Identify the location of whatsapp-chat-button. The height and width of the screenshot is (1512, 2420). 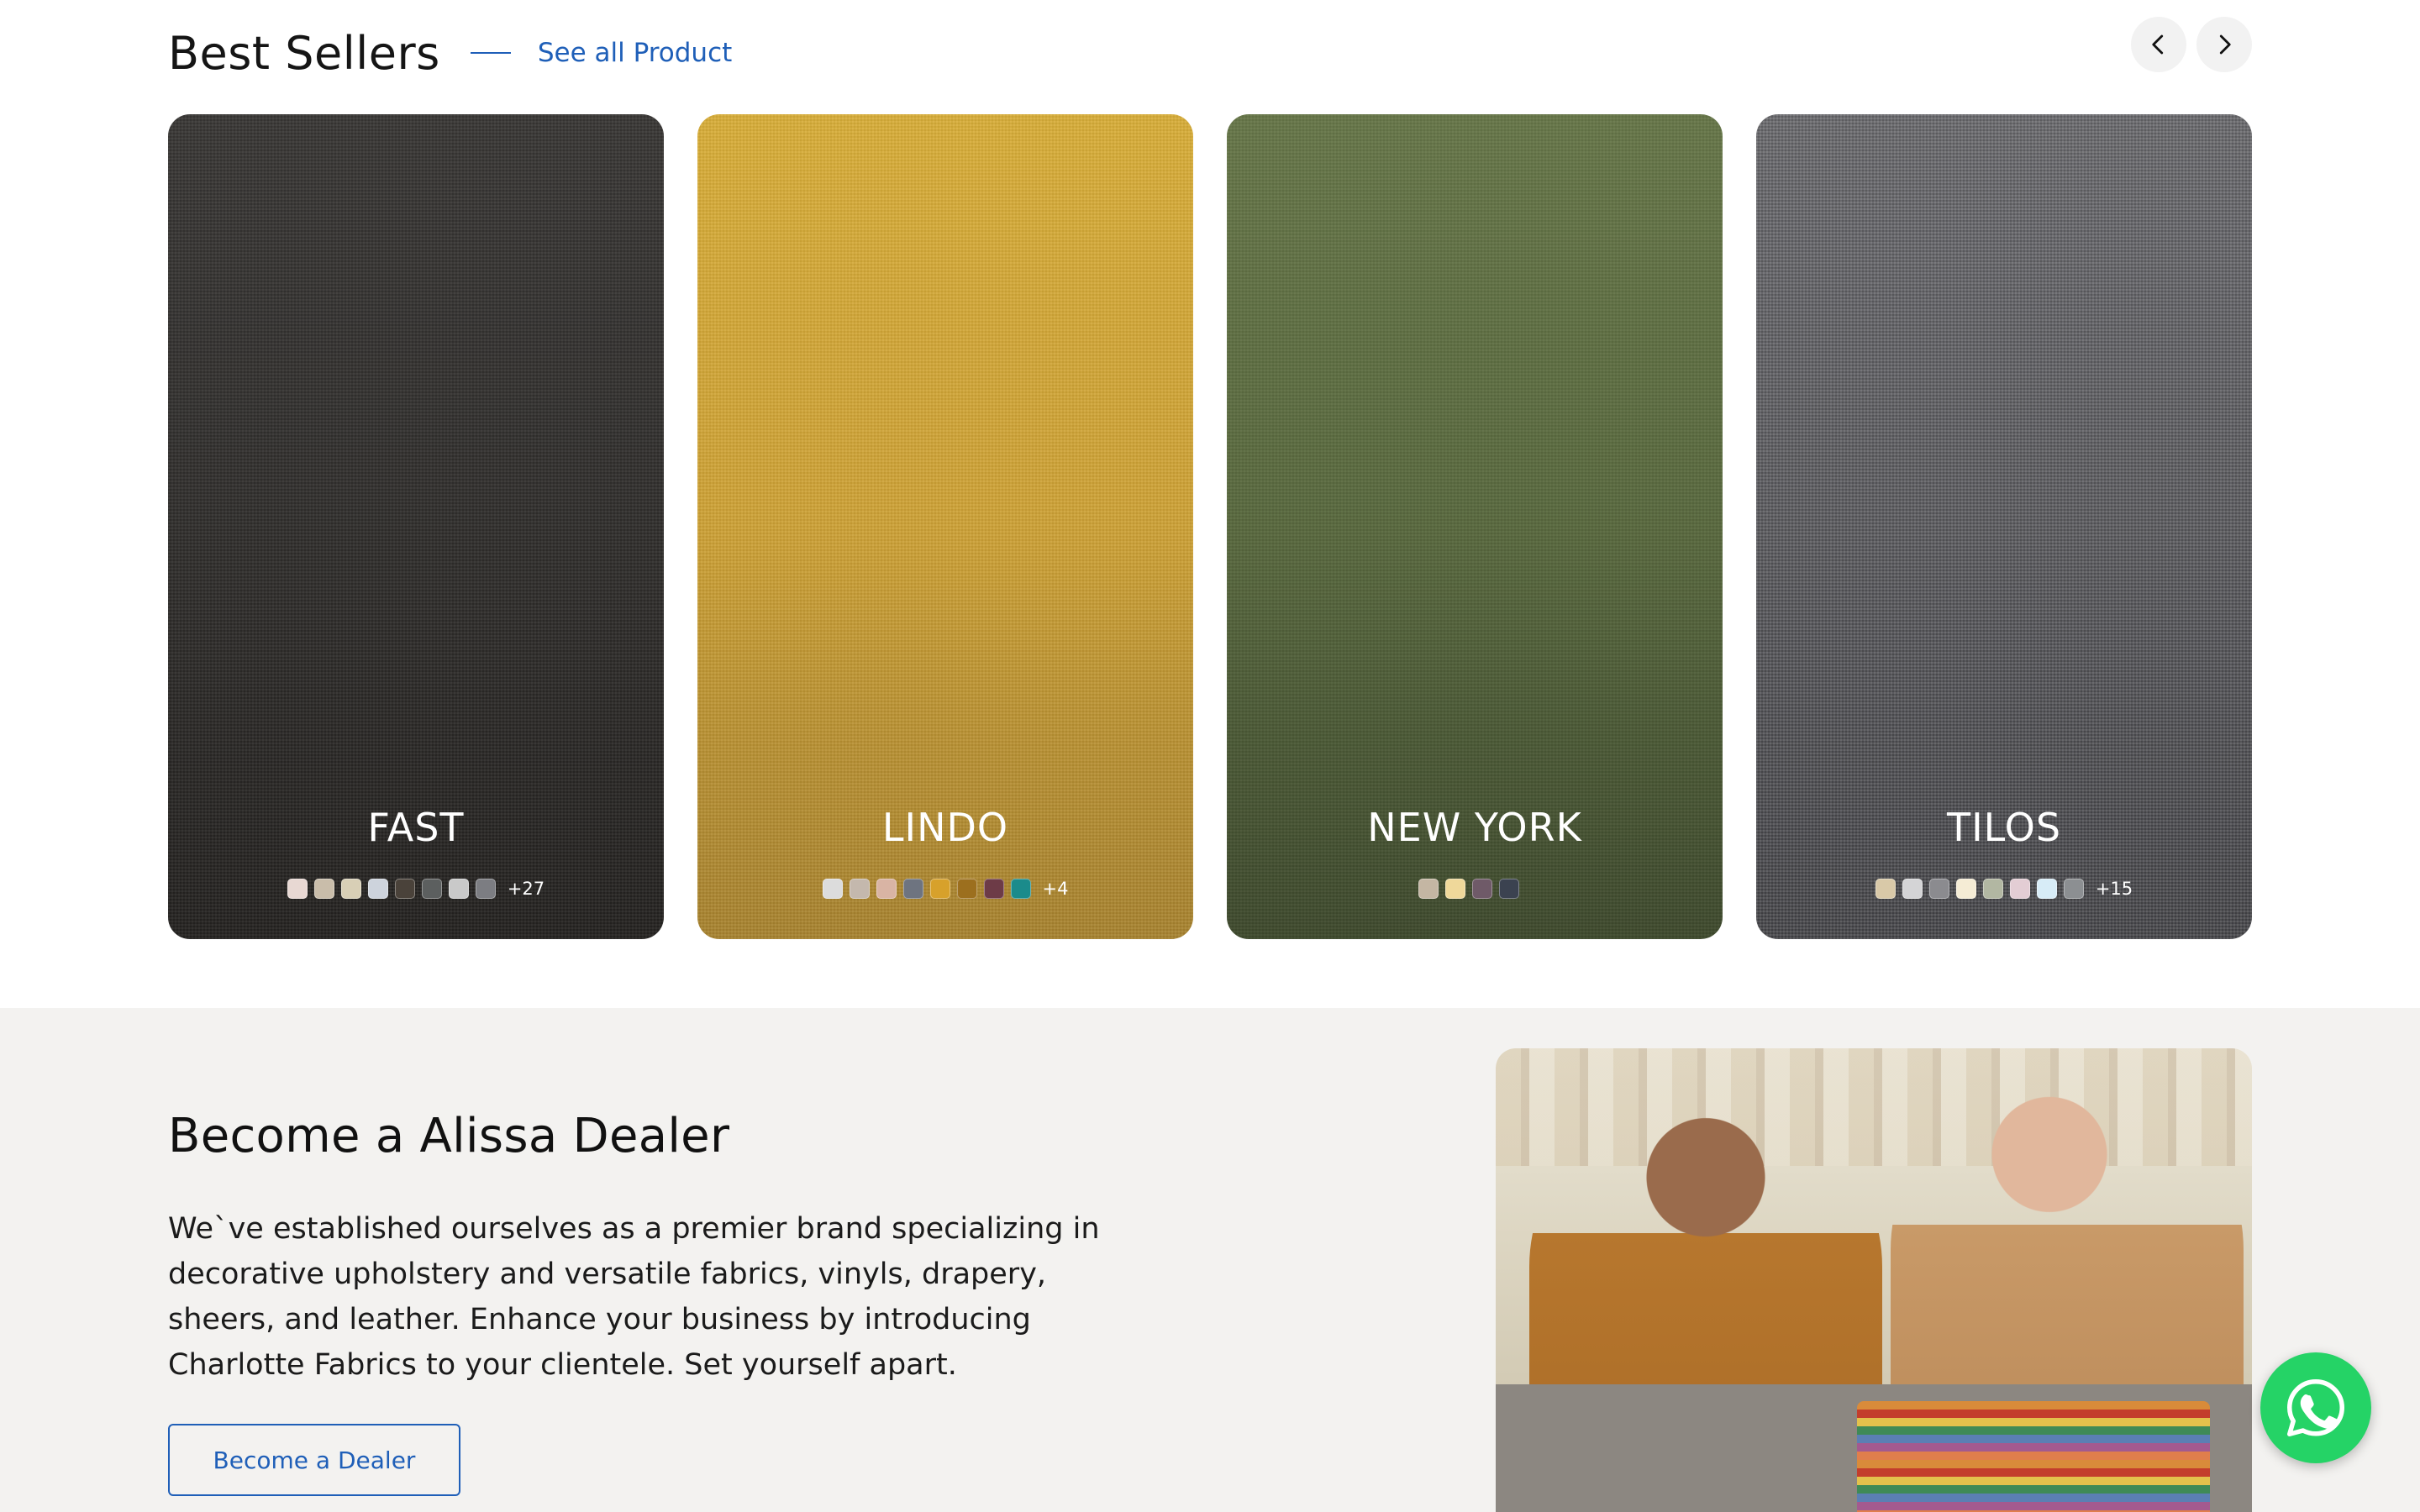
(2315, 1407).